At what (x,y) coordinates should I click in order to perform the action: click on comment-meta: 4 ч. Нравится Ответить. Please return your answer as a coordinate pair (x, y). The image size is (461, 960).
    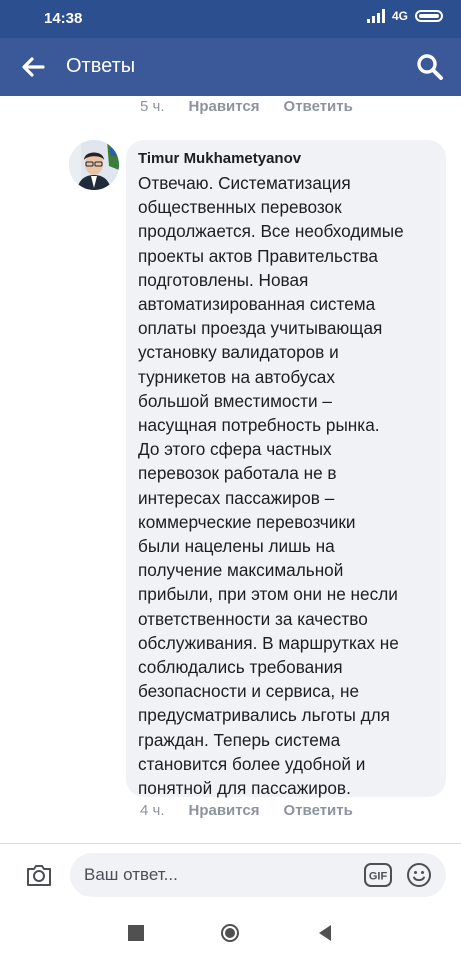
    Looking at the image, I should click on (246, 810).